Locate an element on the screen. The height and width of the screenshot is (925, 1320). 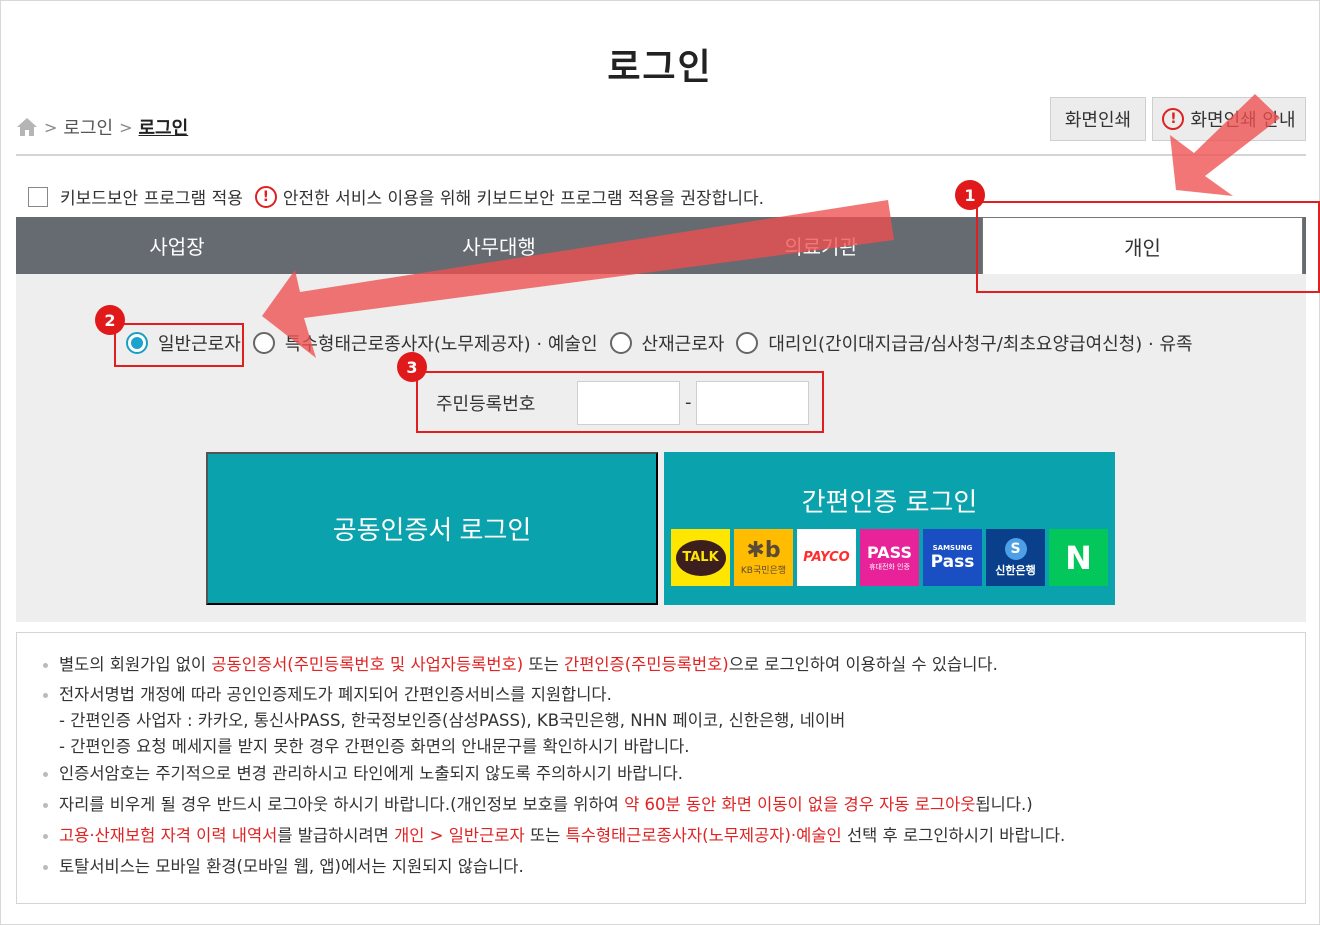
kakao-logo: TALK is located at coordinates (700, 557).